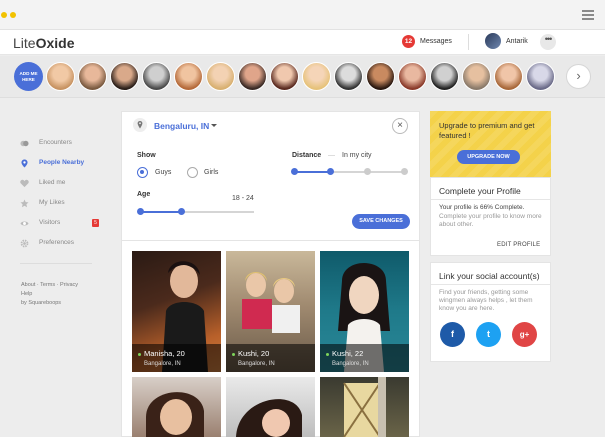  Describe the element at coordinates (179, 353) in the screenshot. I see `profile-name: Manisha, 20` at that location.